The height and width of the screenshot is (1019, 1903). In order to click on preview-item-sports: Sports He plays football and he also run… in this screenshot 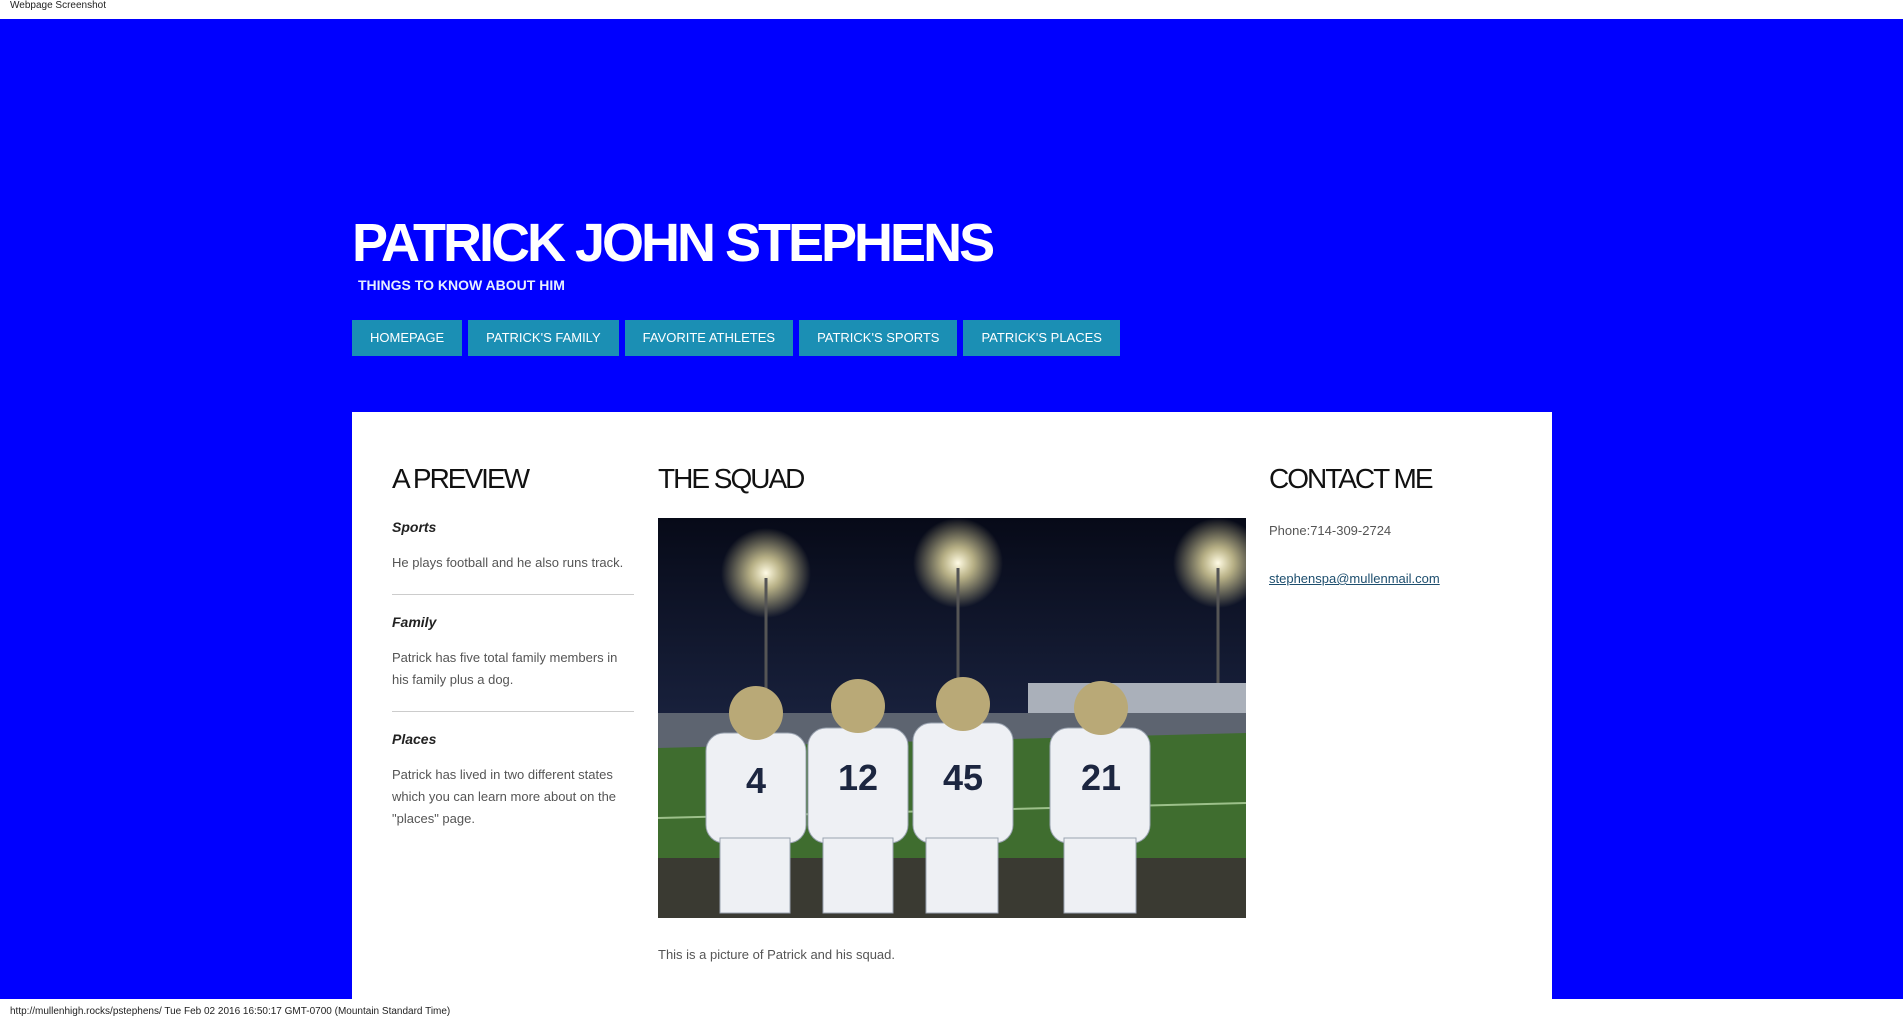, I will do `click(513, 556)`.